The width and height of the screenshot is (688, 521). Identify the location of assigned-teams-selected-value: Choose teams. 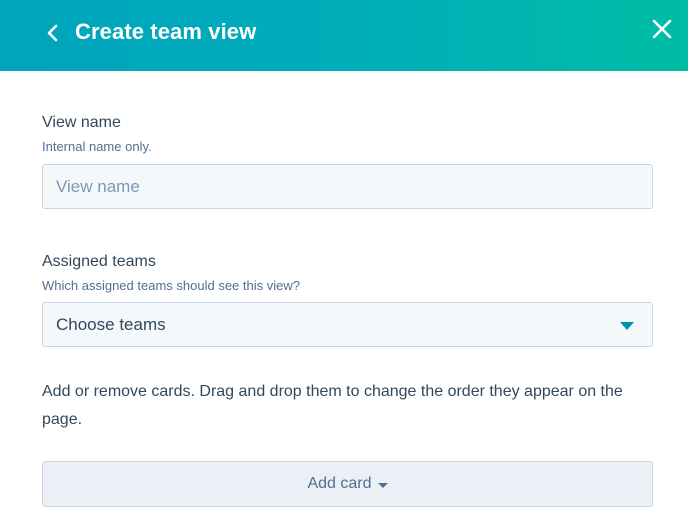
(111, 324).